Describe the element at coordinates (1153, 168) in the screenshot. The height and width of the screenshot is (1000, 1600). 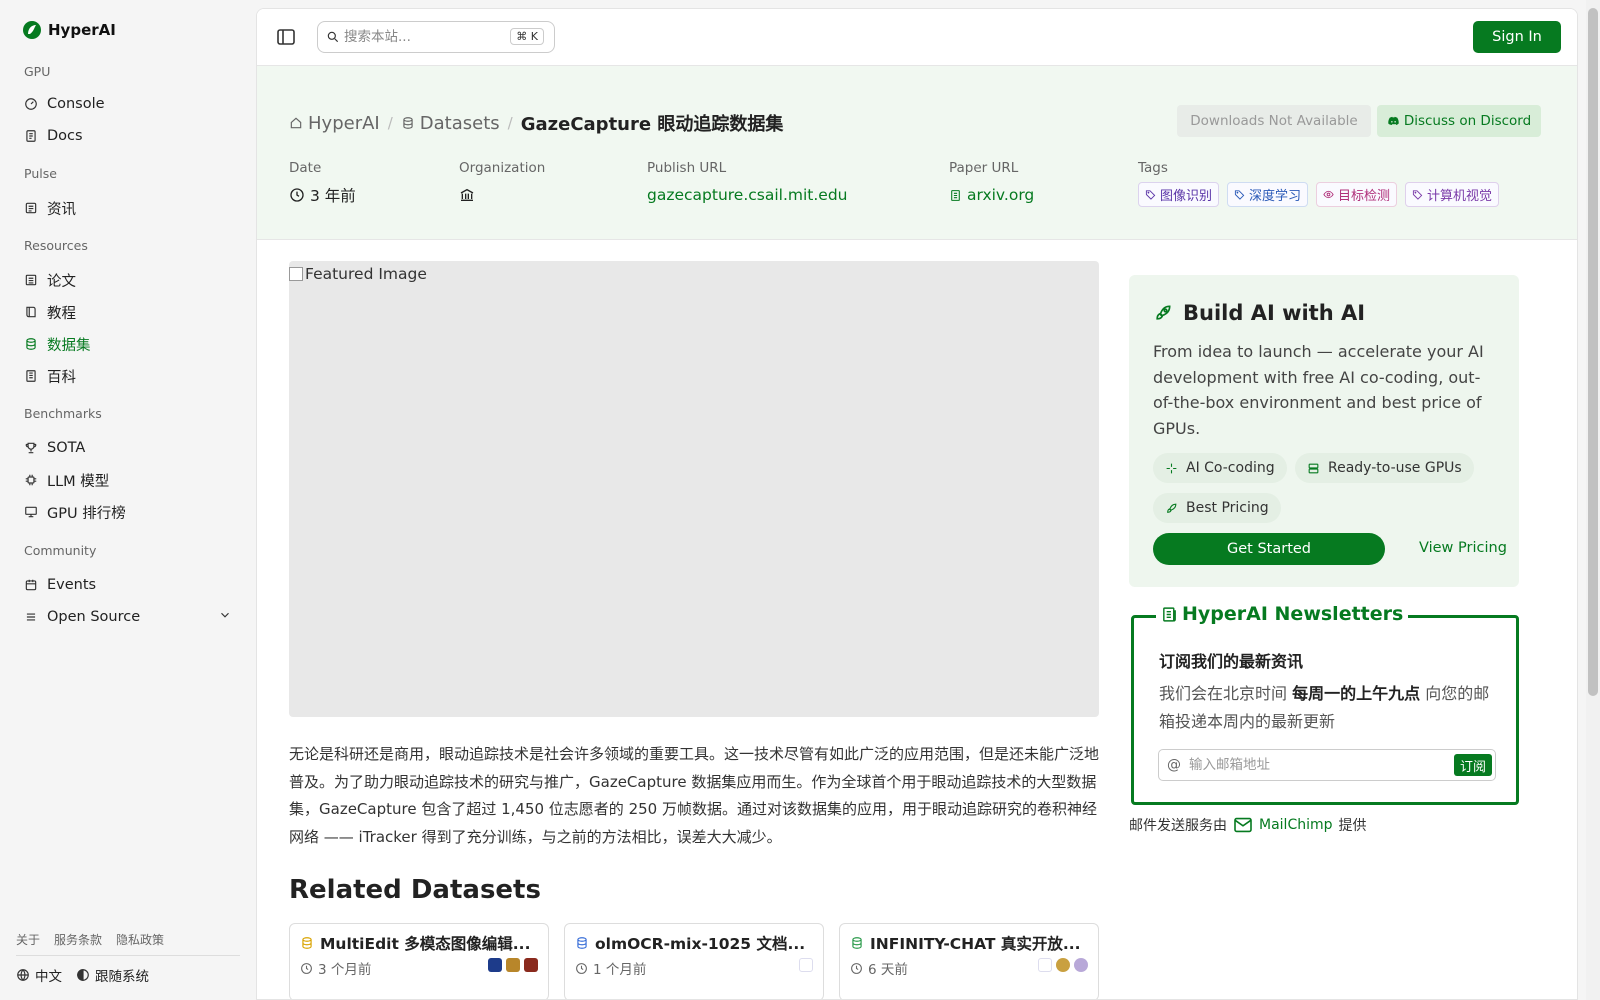
I see `meta-label: Tags` at that location.